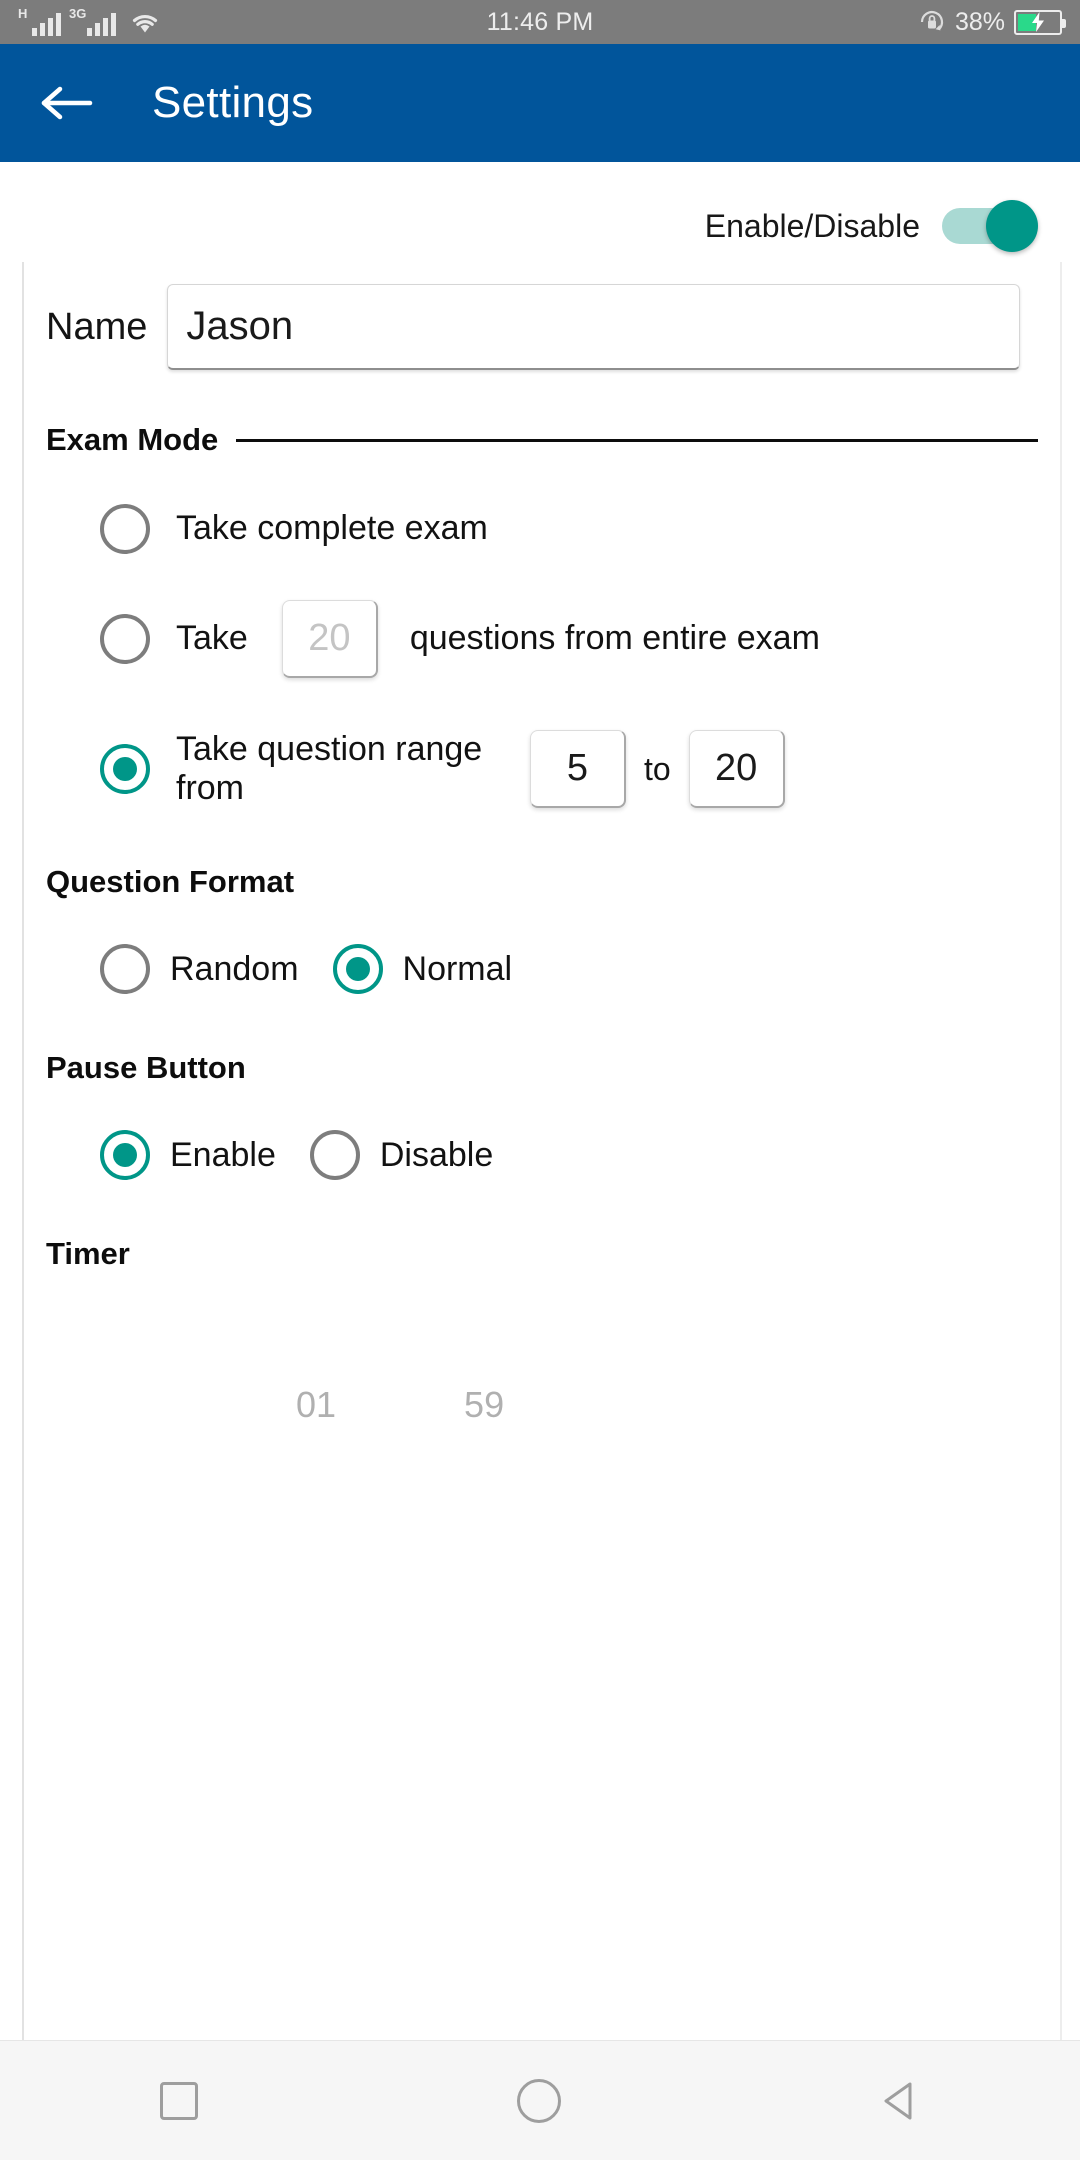  Describe the element at coordinates (1012, 226) in the screenshot. I see `toggle-thumb` at that location.